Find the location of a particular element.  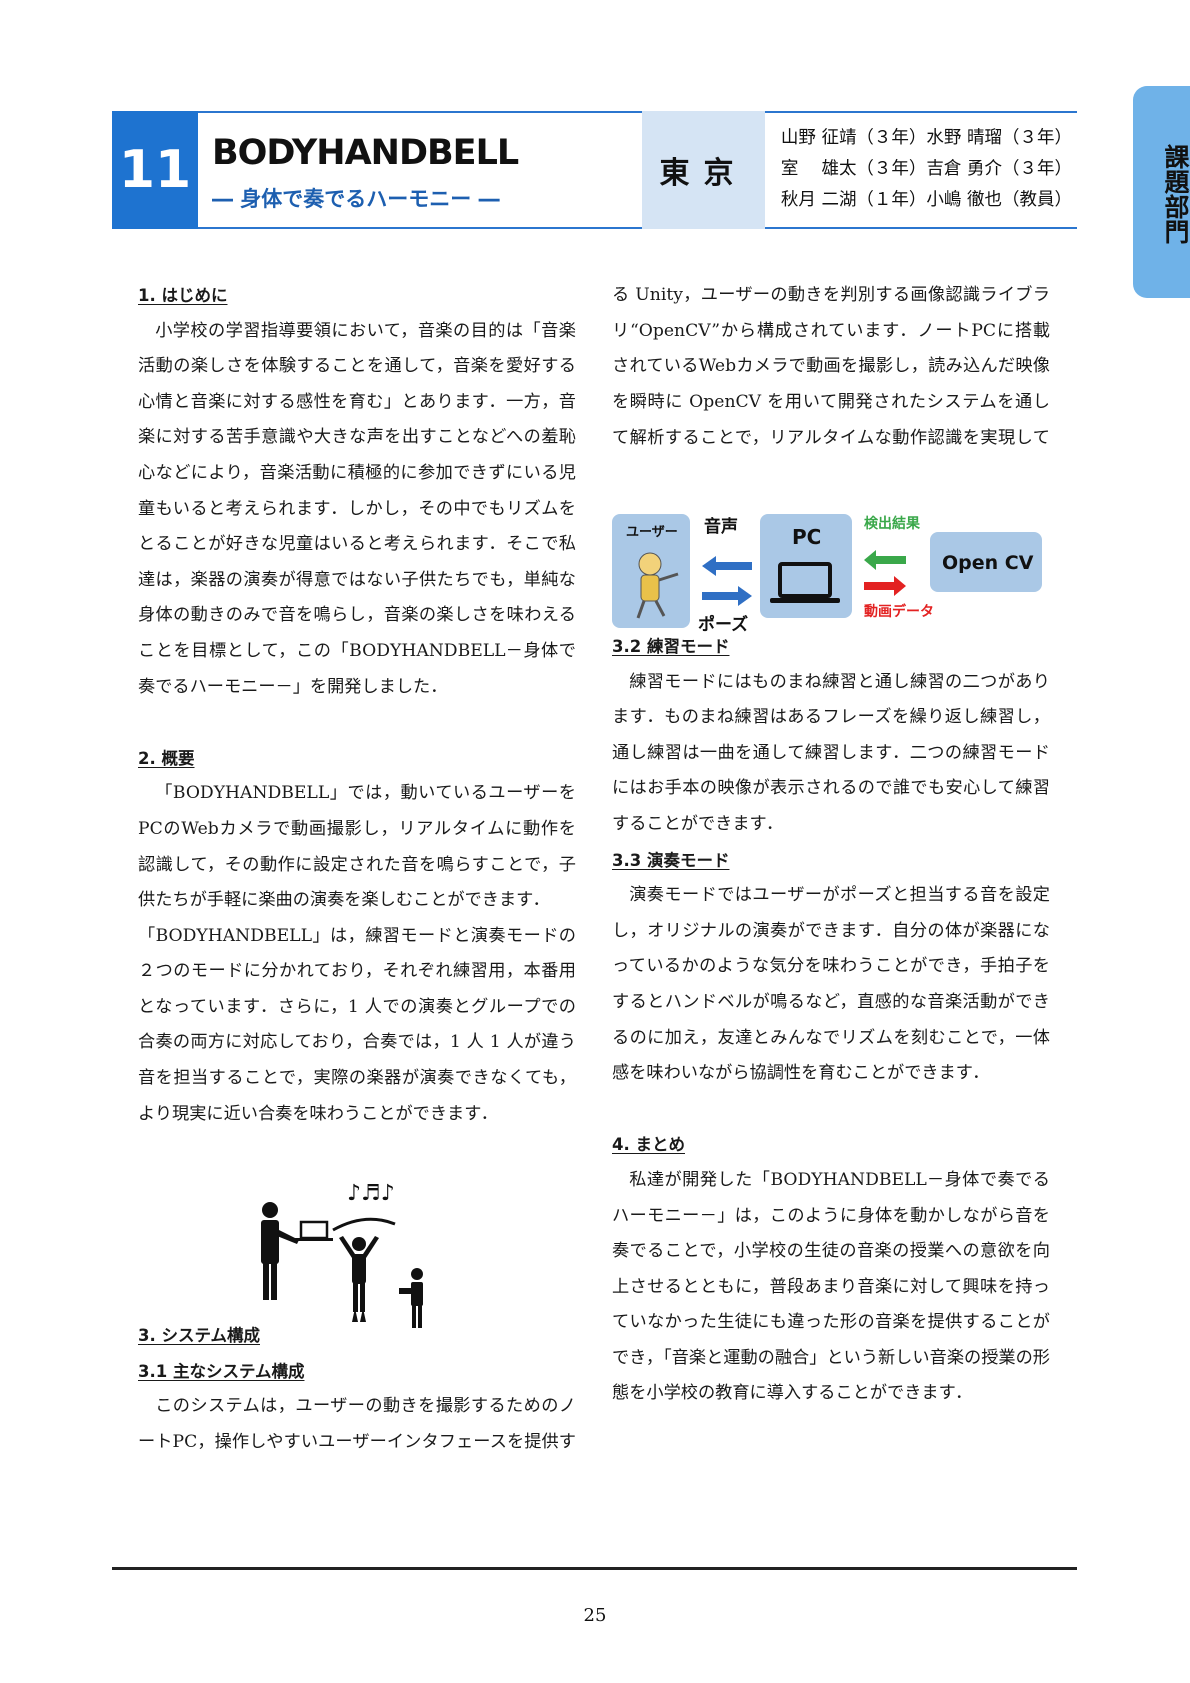

section-heading-intro: 1. はじめに is located at coordinates (183, 295).